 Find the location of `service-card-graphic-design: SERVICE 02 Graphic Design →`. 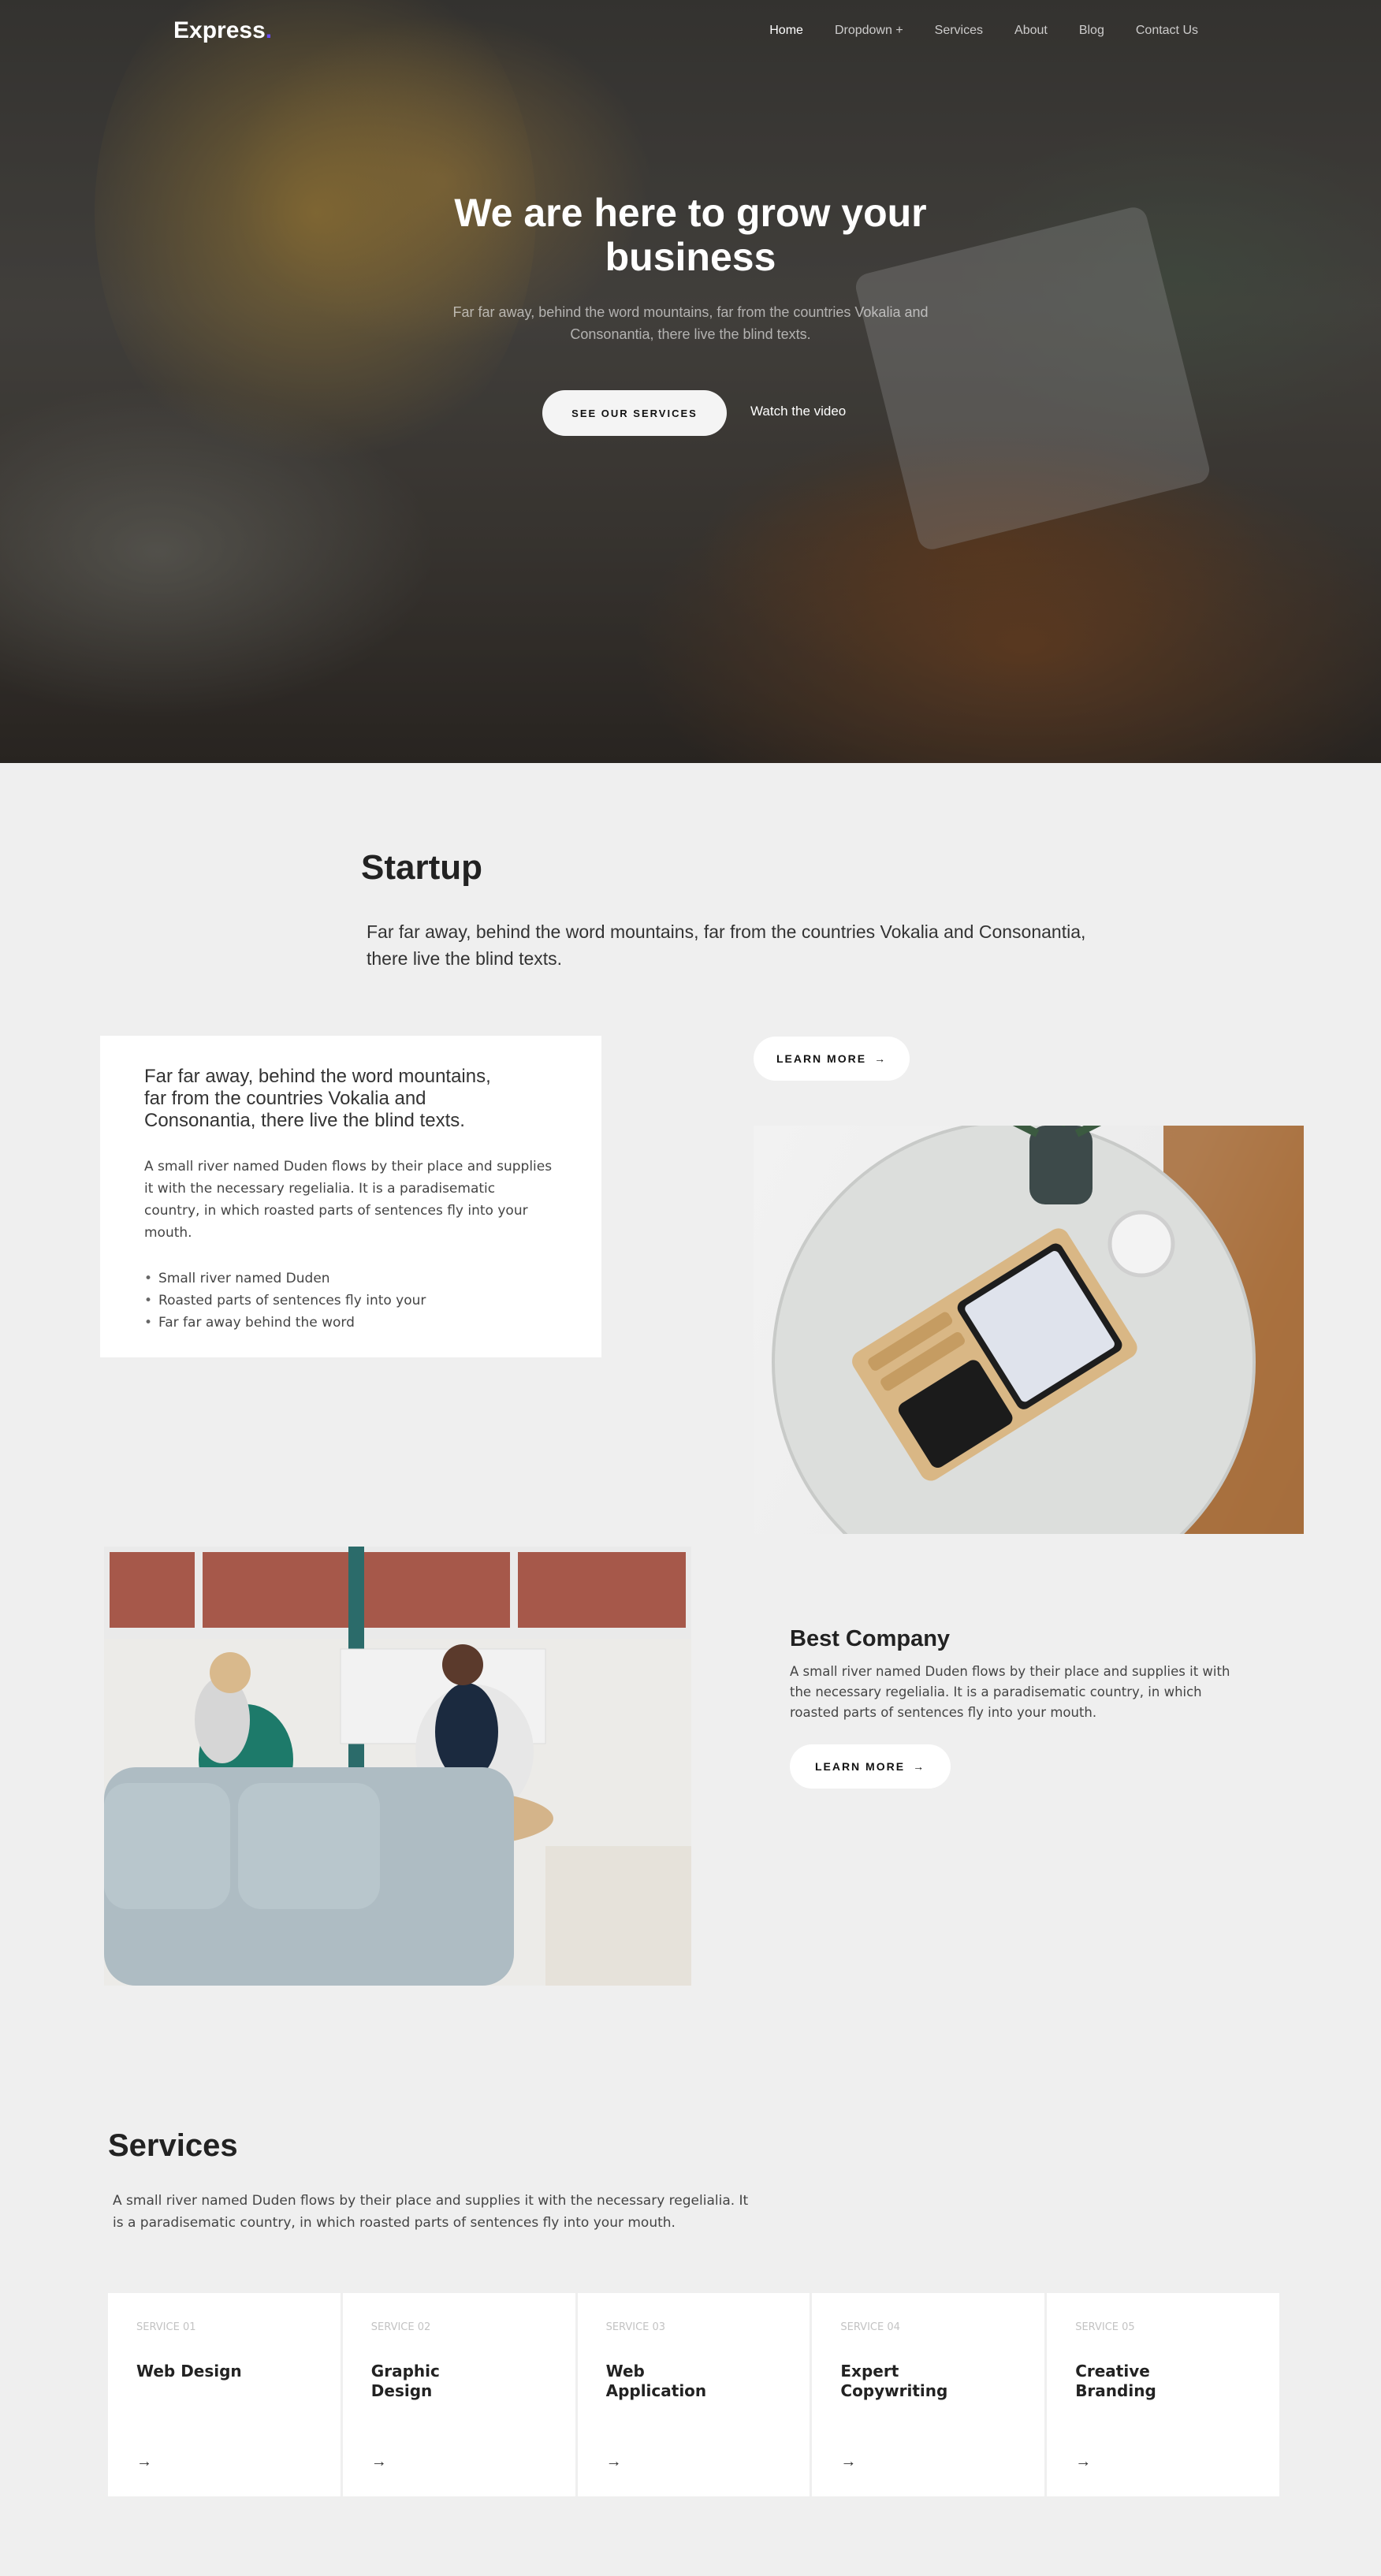

service-card-graphic-design: SERVICE 02 Graphic Design → is located at coordinates (458, 2394).